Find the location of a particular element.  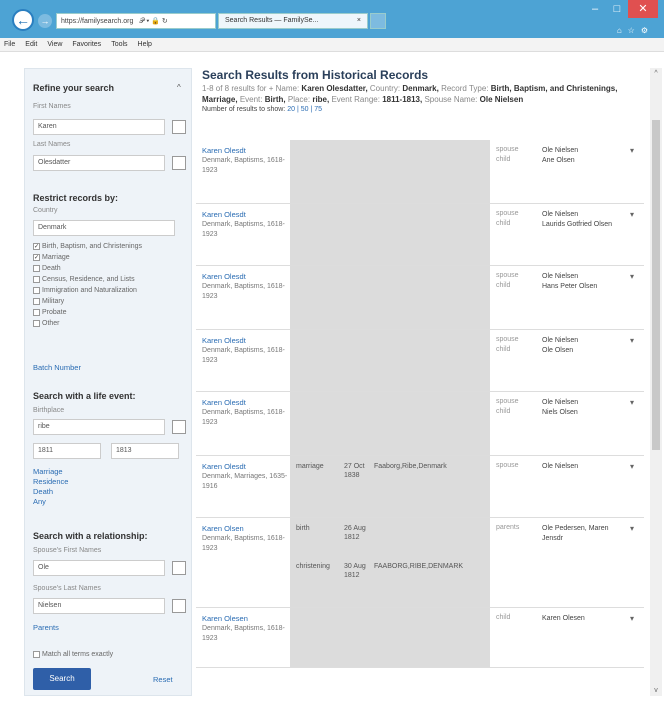

country-input: Denmark is located at coordinates (104, 228).